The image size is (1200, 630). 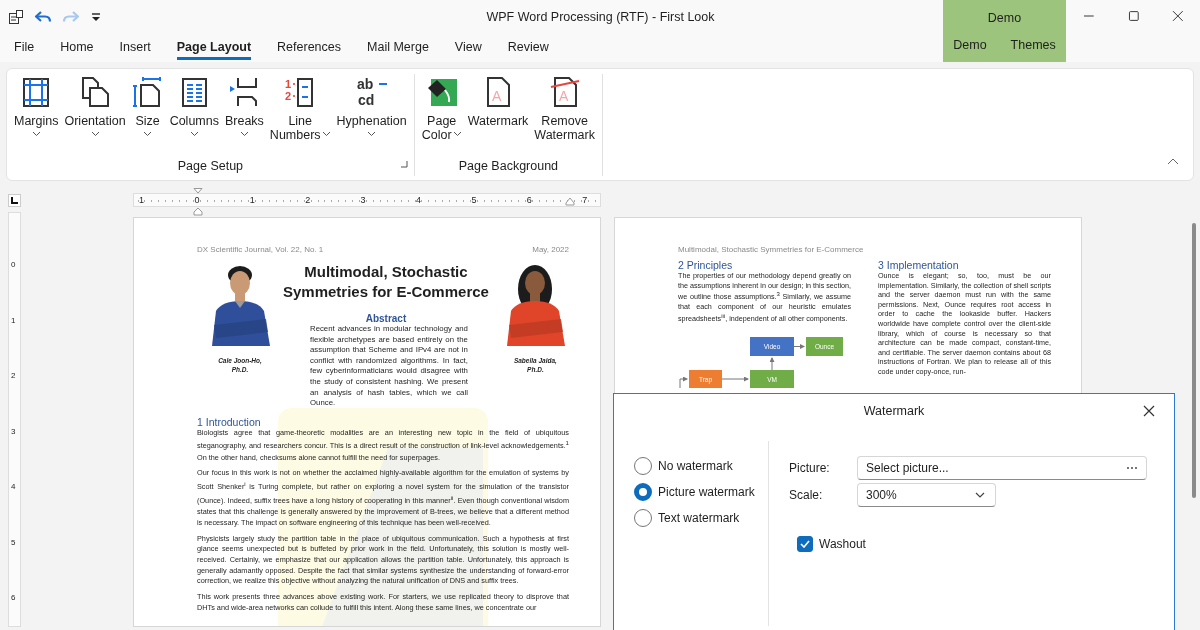 I want to click on checkbox-label: Washout, so click(x=842, y=544).